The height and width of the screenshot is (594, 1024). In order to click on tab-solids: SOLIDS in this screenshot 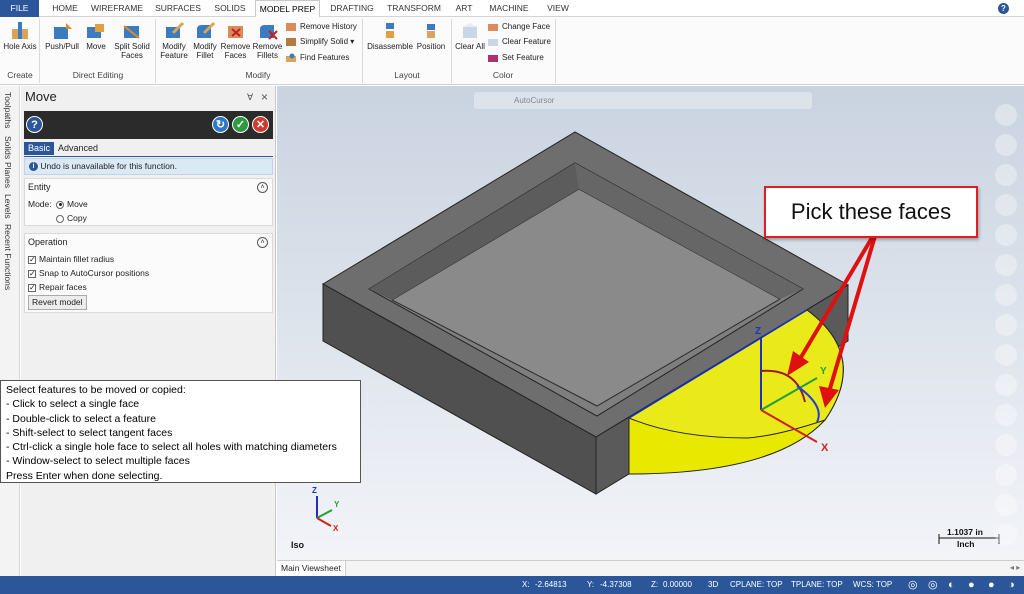, I will do `click(230, 8)`.